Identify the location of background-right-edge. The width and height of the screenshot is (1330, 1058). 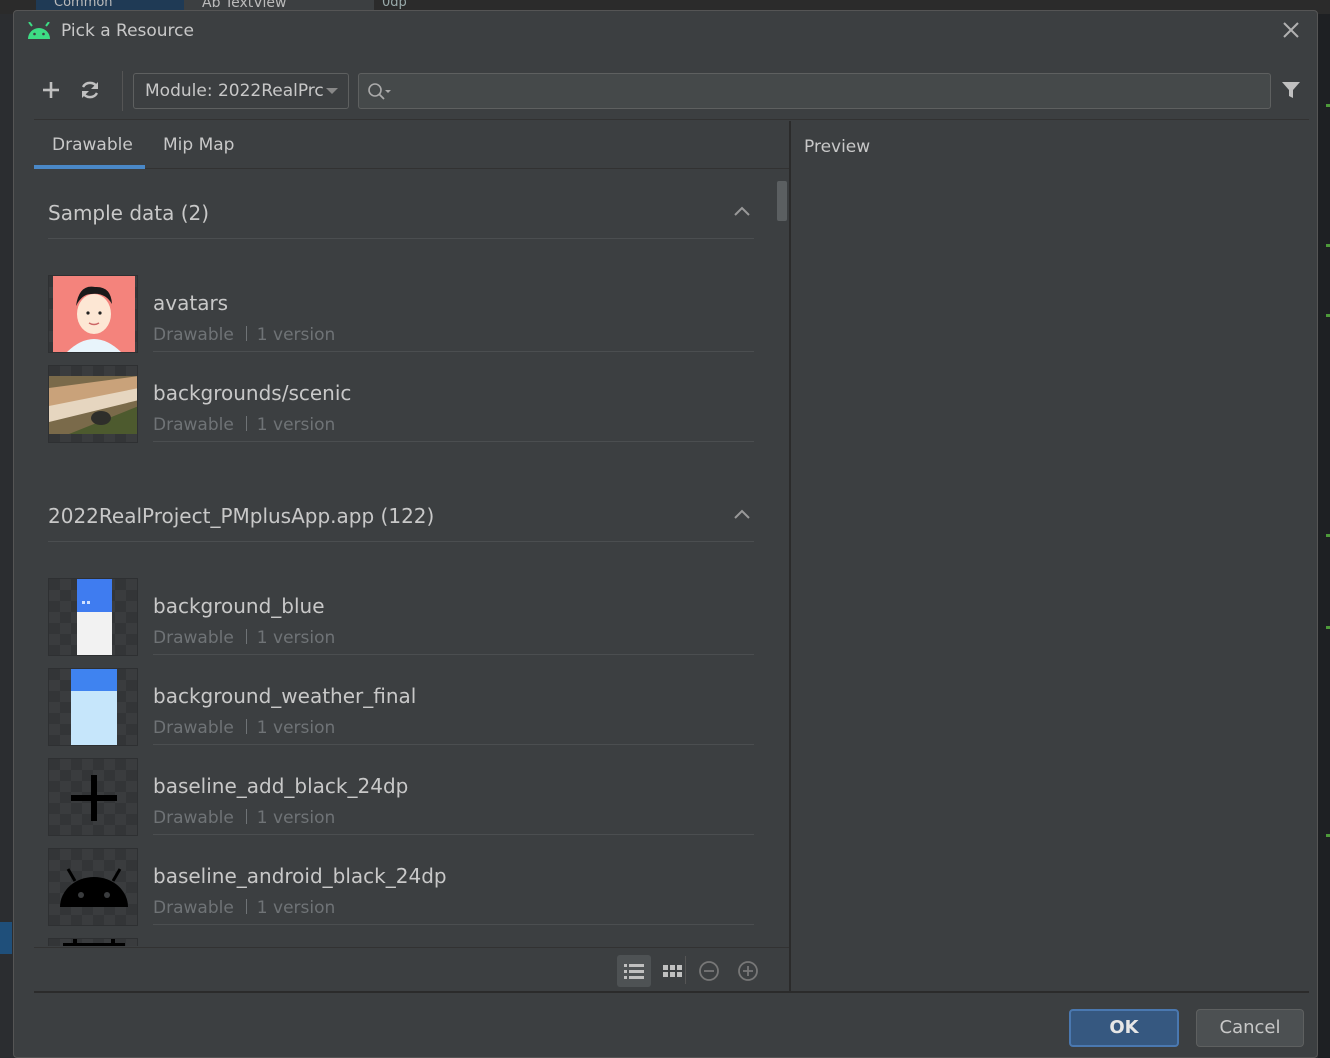
(1324, 536).